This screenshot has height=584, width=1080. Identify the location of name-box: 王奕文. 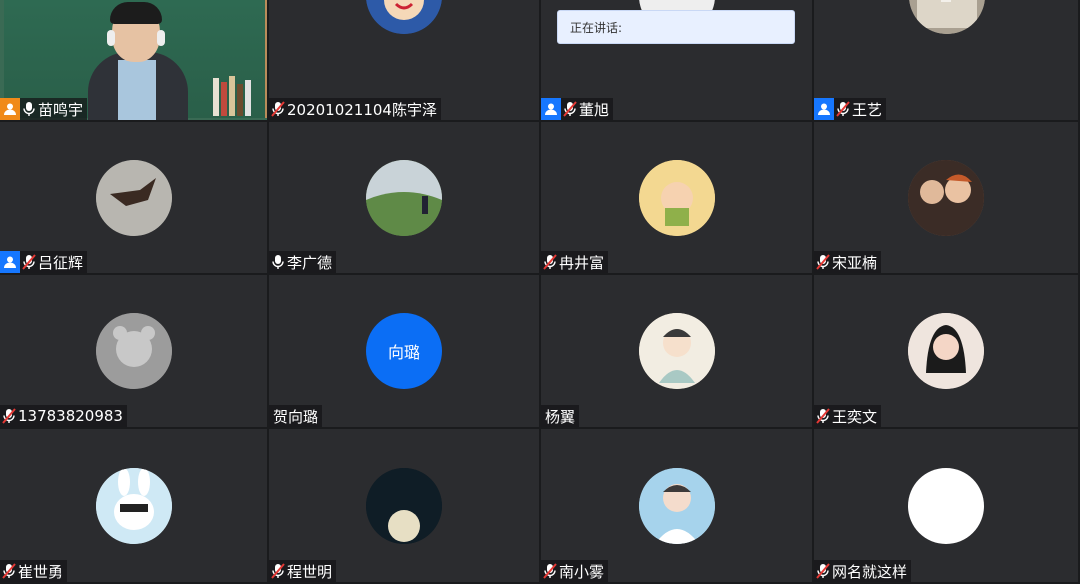
(848, 416).